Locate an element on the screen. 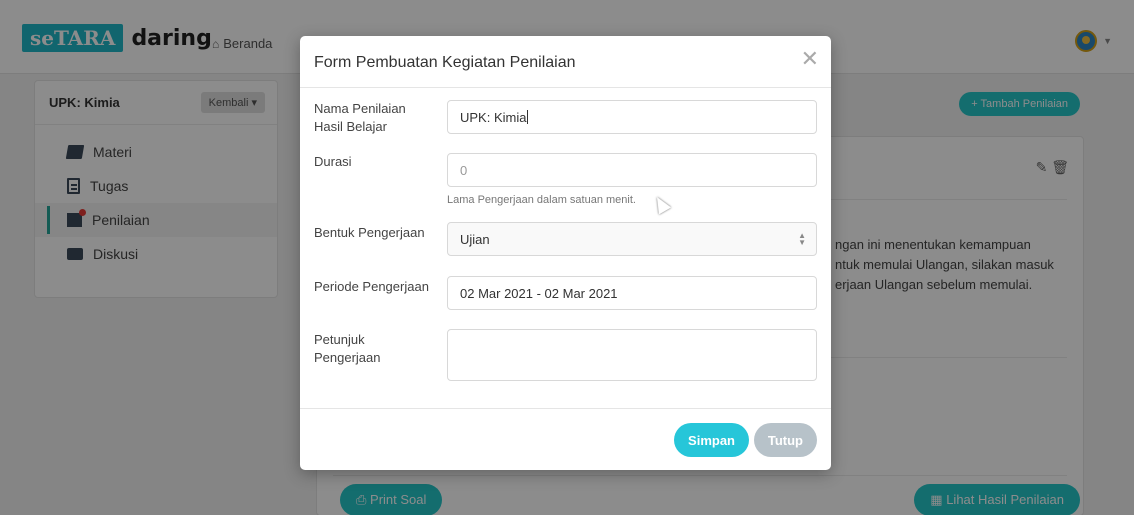 This screenshot has width=1134, height=515. field-duration-label: Durasi is located at coordinates (333, 161).